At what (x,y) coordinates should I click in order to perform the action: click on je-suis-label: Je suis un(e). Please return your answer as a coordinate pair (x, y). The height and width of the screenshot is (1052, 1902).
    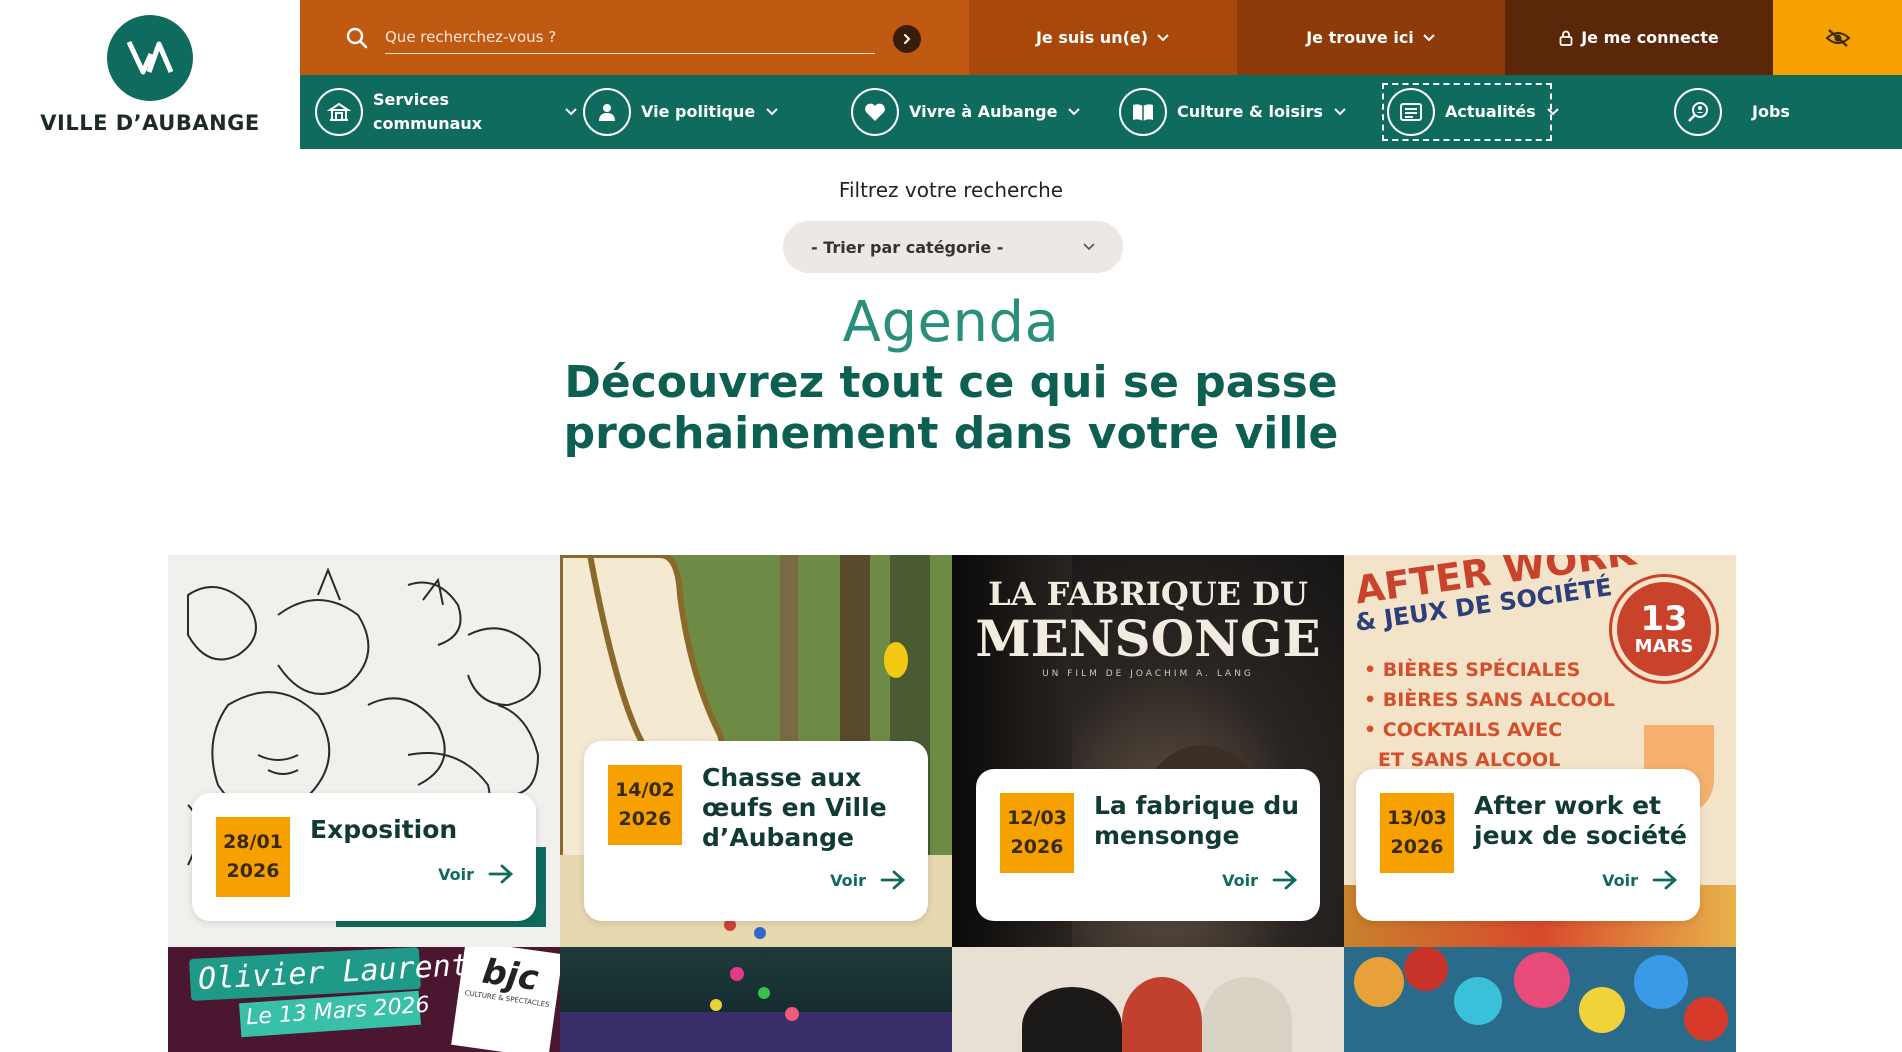
    Looking at the image, I should click on (1092, 37).